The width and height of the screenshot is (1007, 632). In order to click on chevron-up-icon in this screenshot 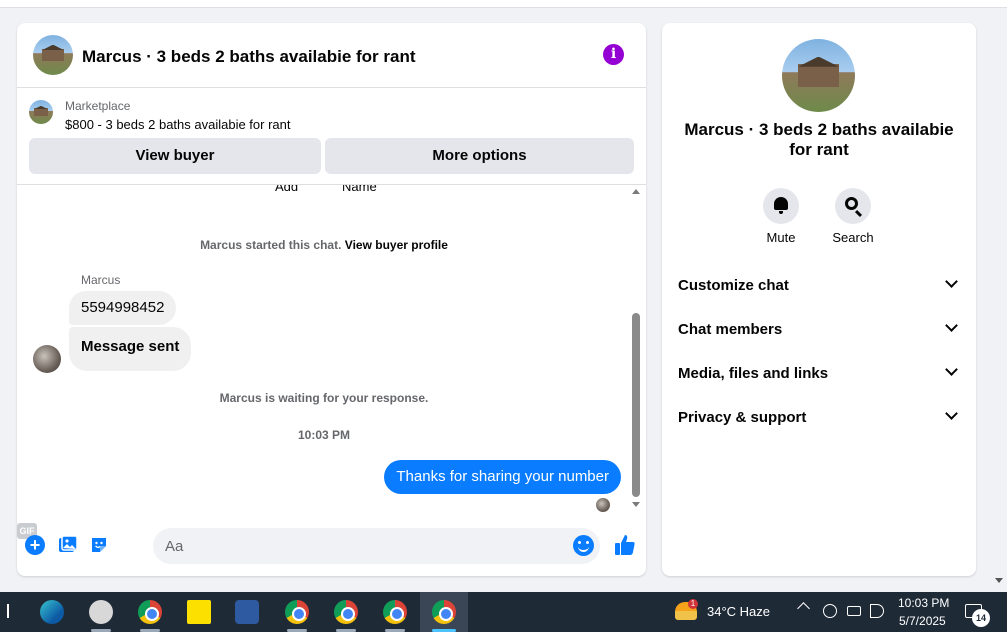, I will do `click(803, 608)`.